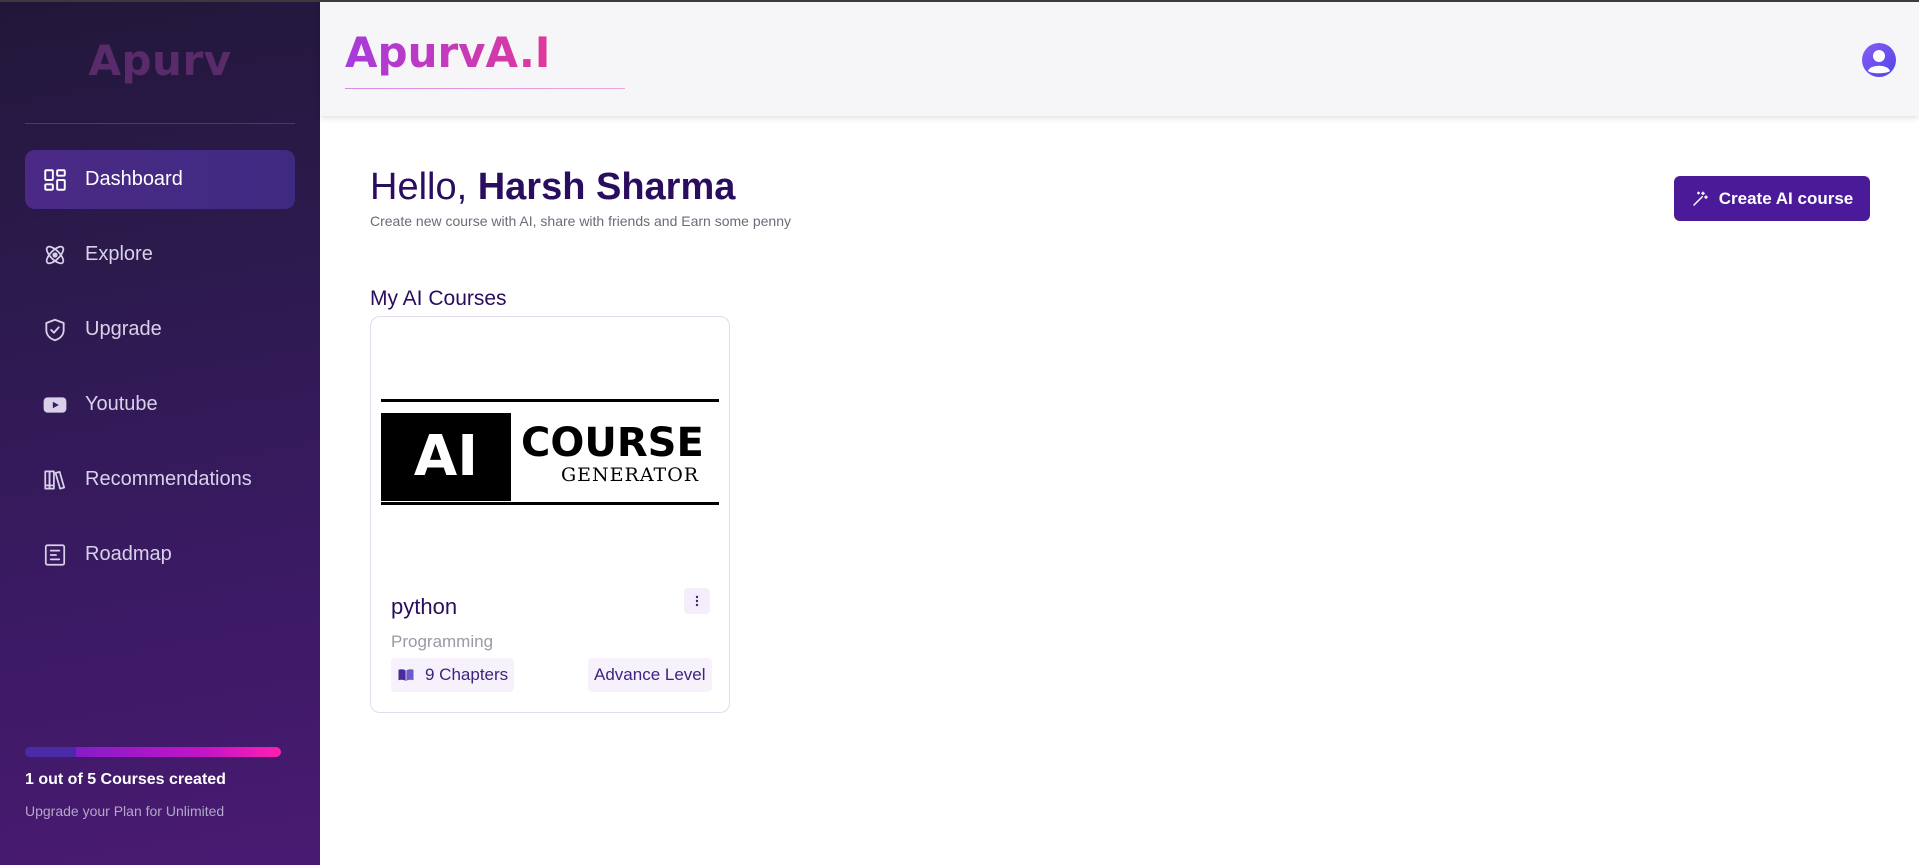 This screenshot has height=865, width=1919. I want to click on course-category: Programming, so click(442, 641).